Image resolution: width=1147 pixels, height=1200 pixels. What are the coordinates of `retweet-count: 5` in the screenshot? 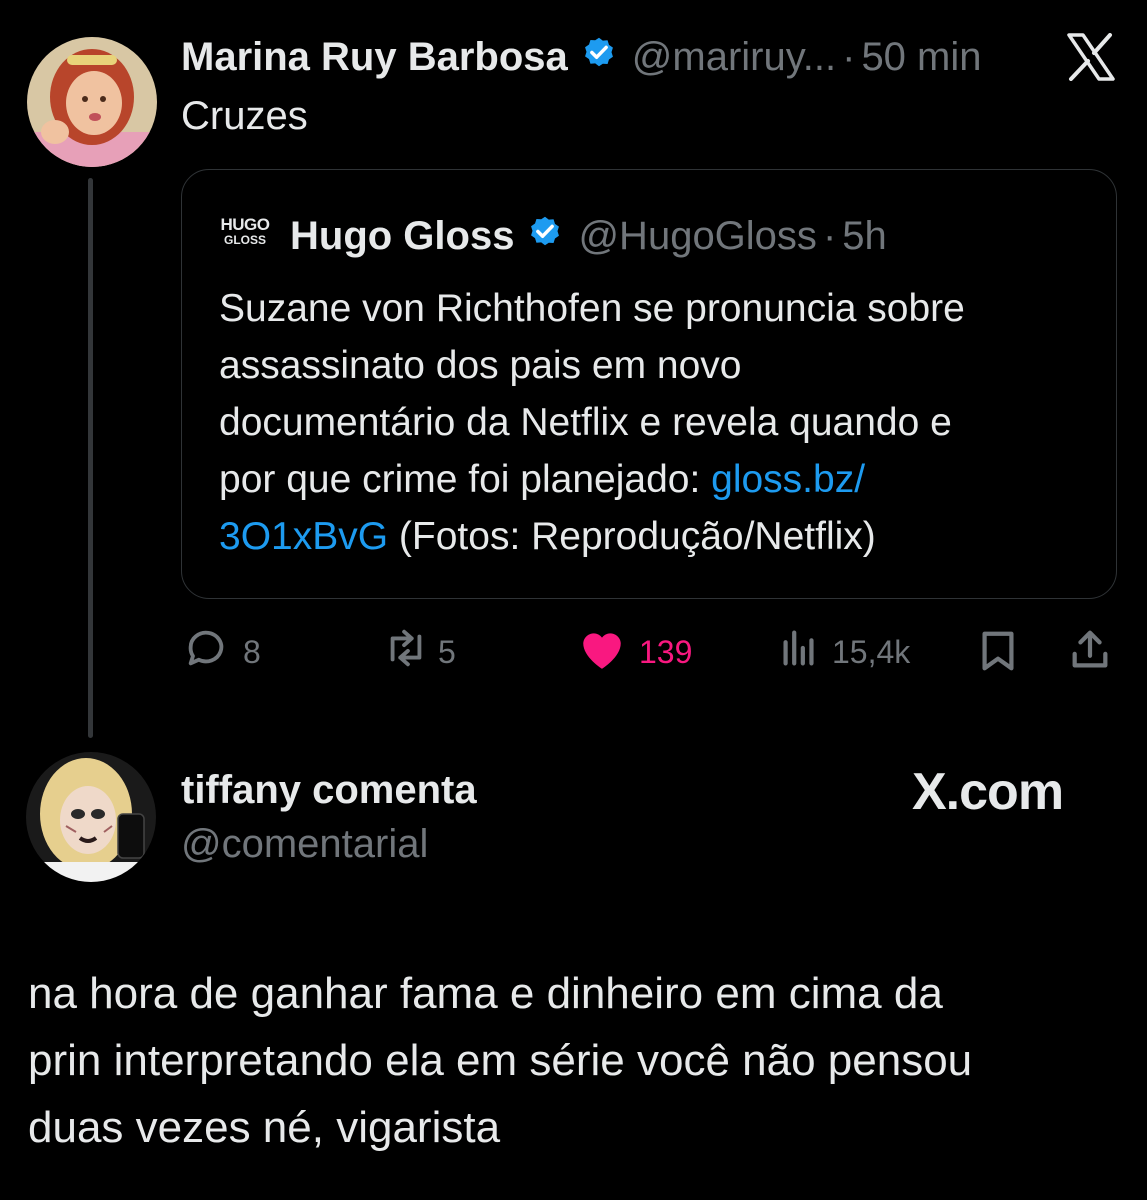 It's located at (447, 651).